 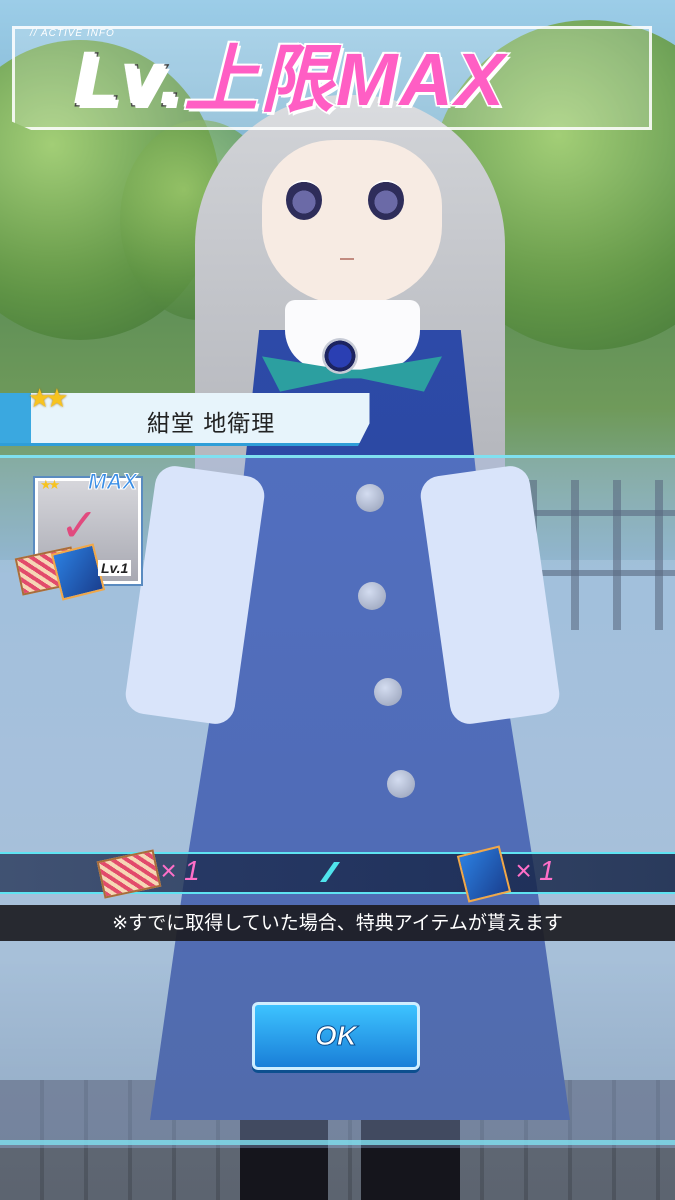 What do you see at coordinates (50, 485) in the screenshot?
I see `card-stars-icon: ★★` at bounding box center [50, 485].